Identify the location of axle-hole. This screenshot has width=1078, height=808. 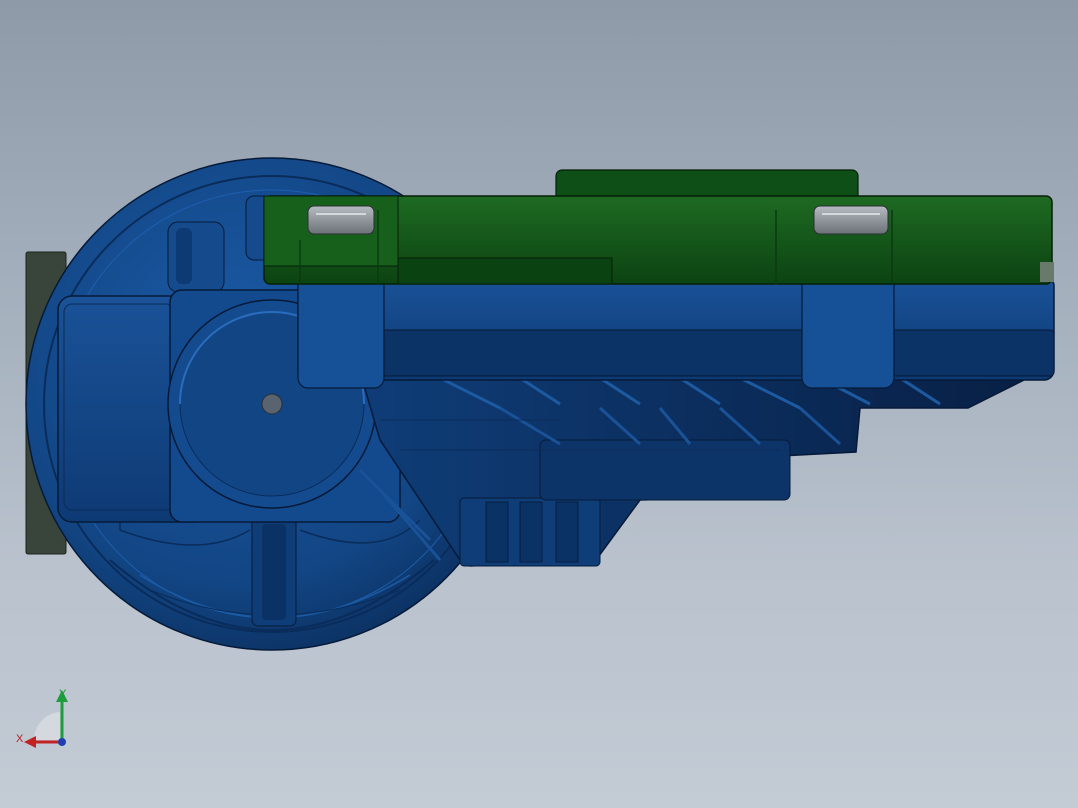
(272, 404).